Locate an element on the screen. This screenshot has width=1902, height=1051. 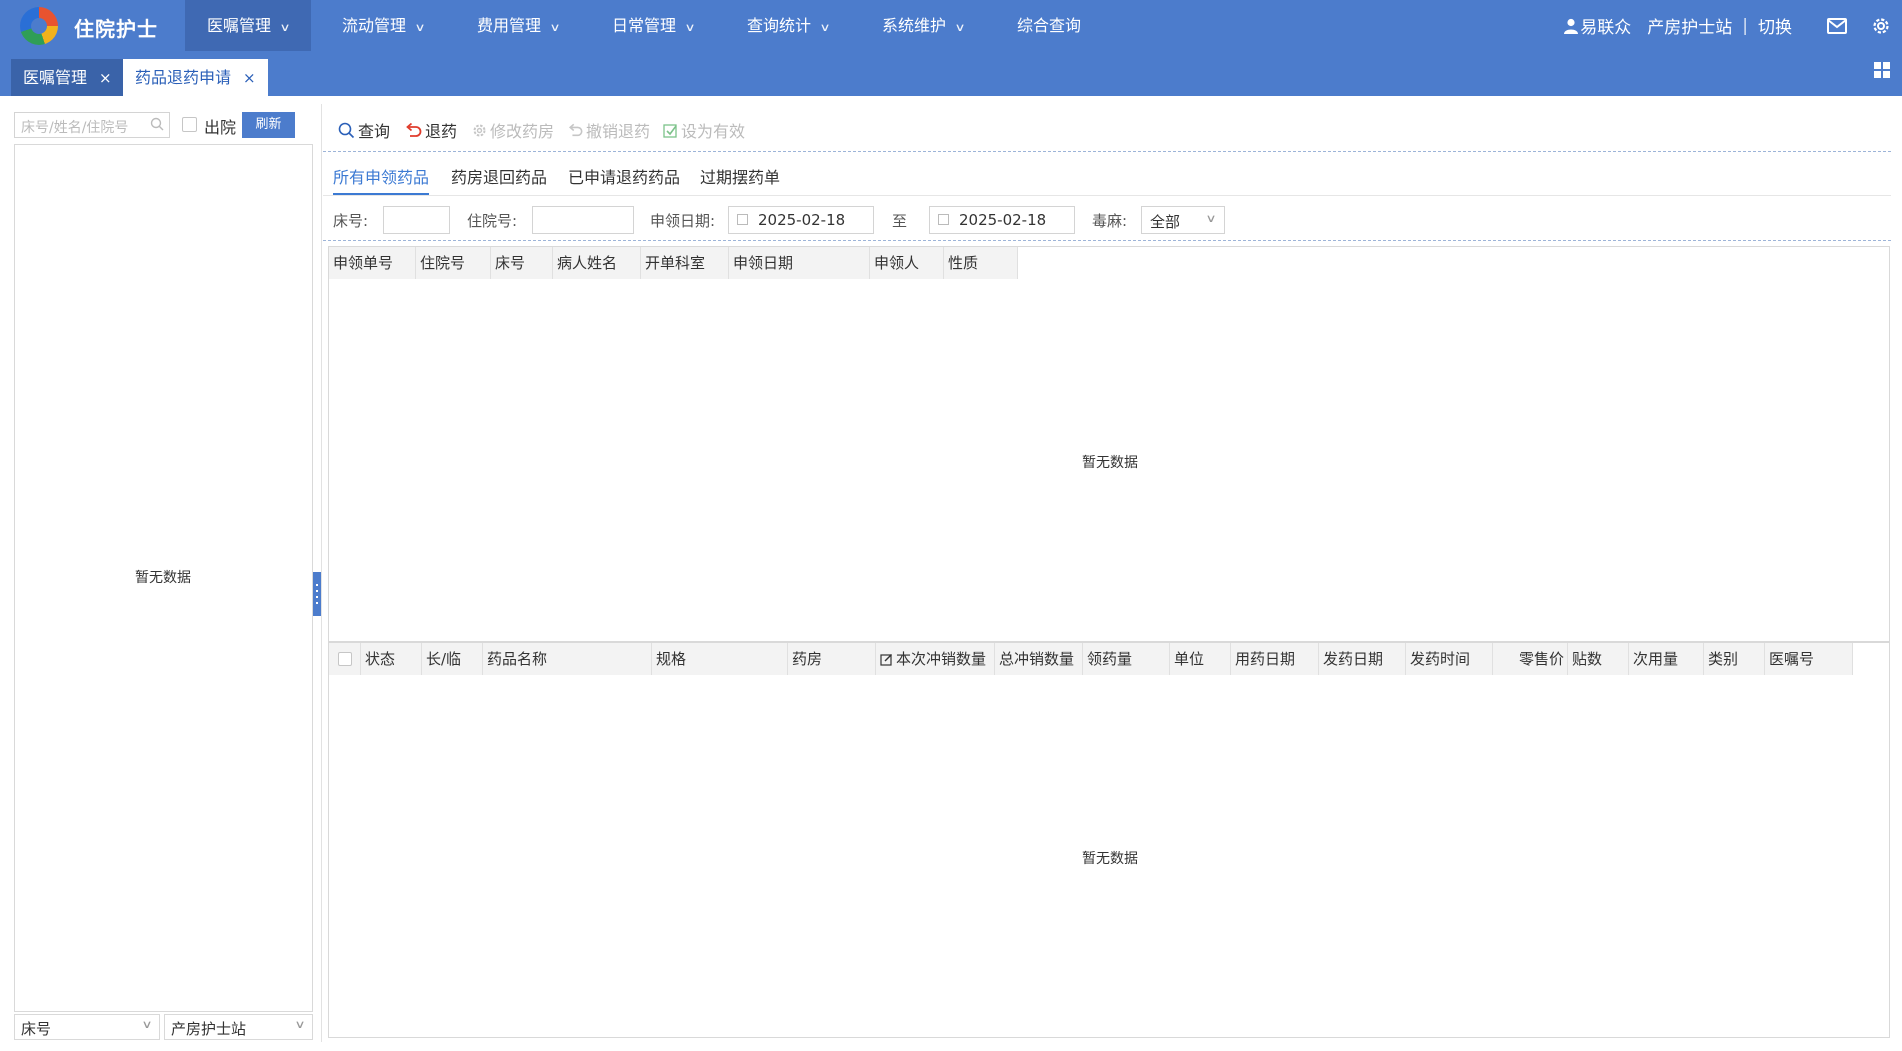
mail-icon is located at coordinates (1837, 26).